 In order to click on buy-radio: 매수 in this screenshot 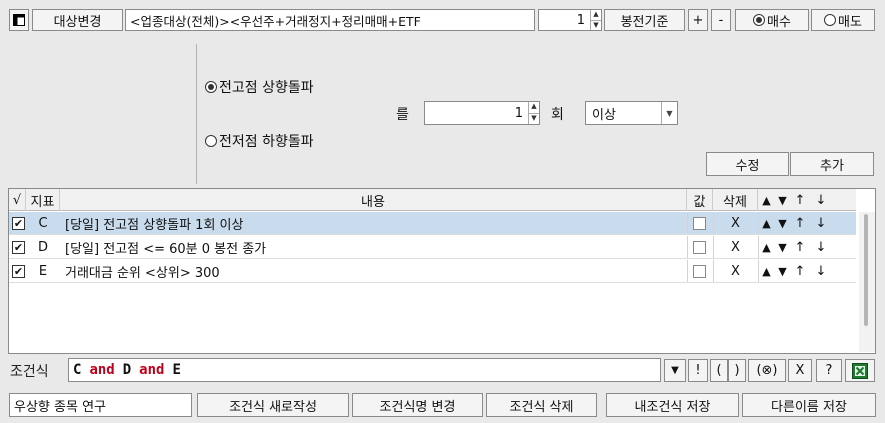, I will do `click(772, 20)`.